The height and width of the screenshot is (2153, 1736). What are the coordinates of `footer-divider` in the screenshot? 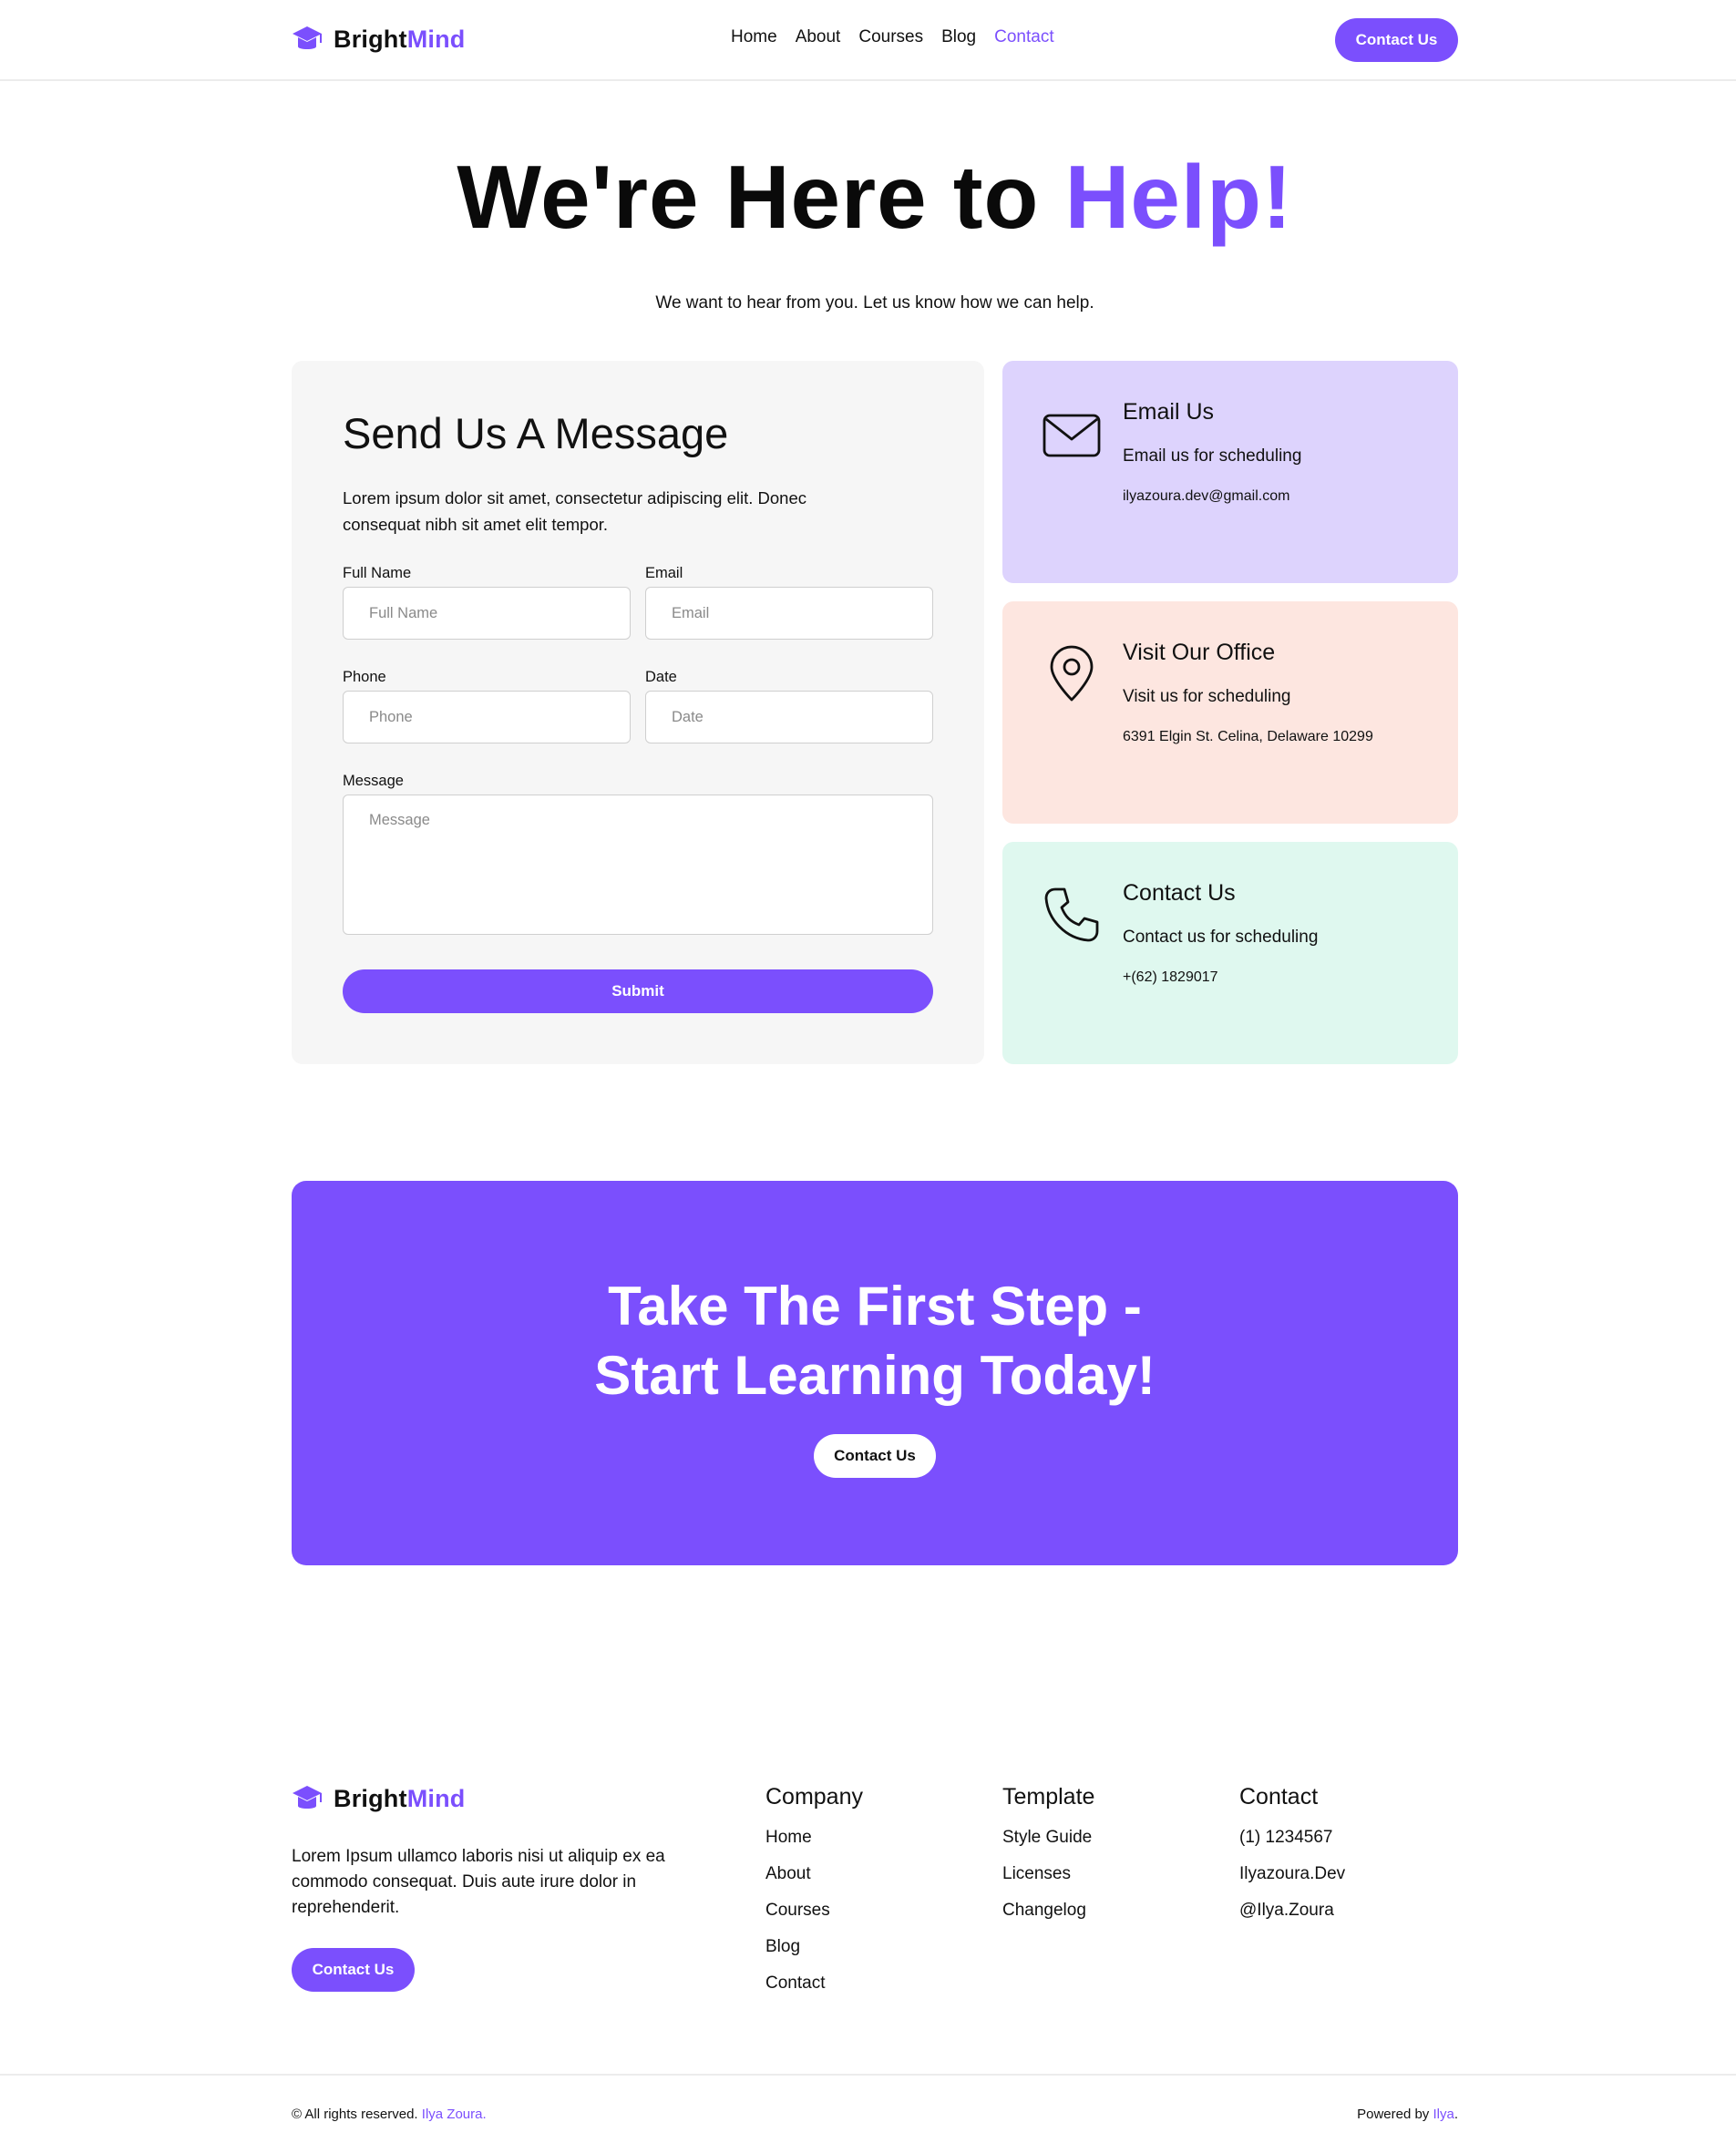 It's located at (868, 2075).